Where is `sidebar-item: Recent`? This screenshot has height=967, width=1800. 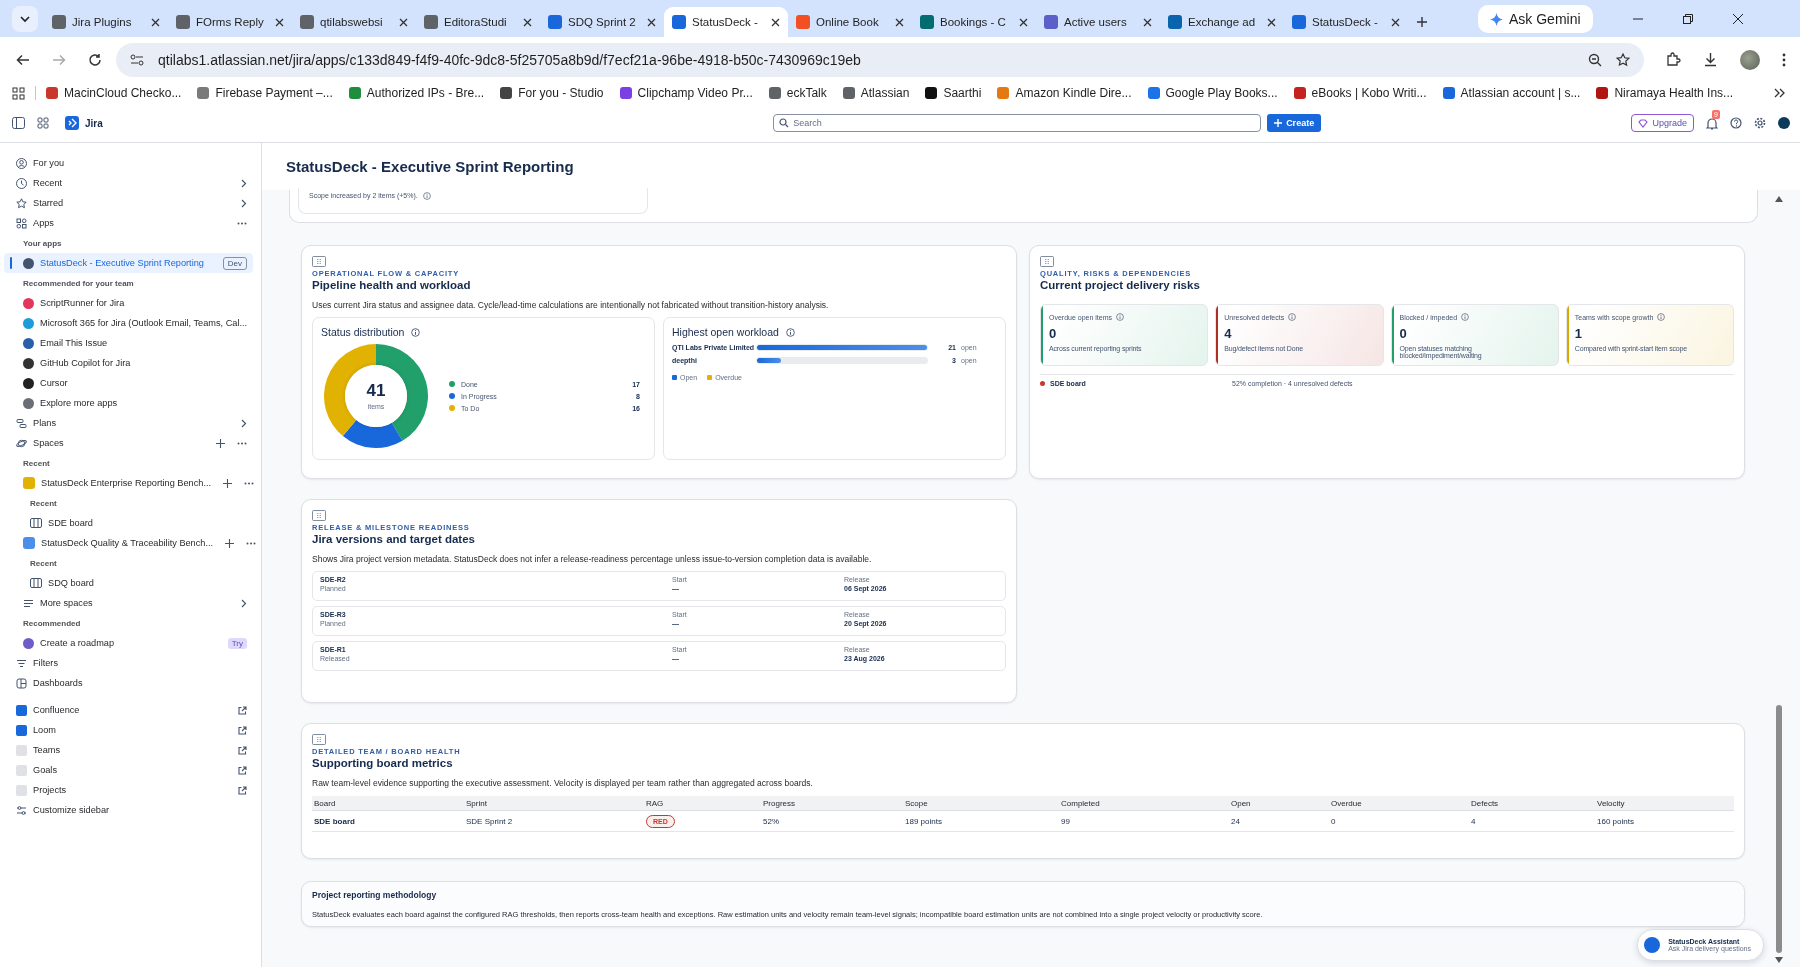
sidebar-item: Recent is located at coordinates (128, 183).